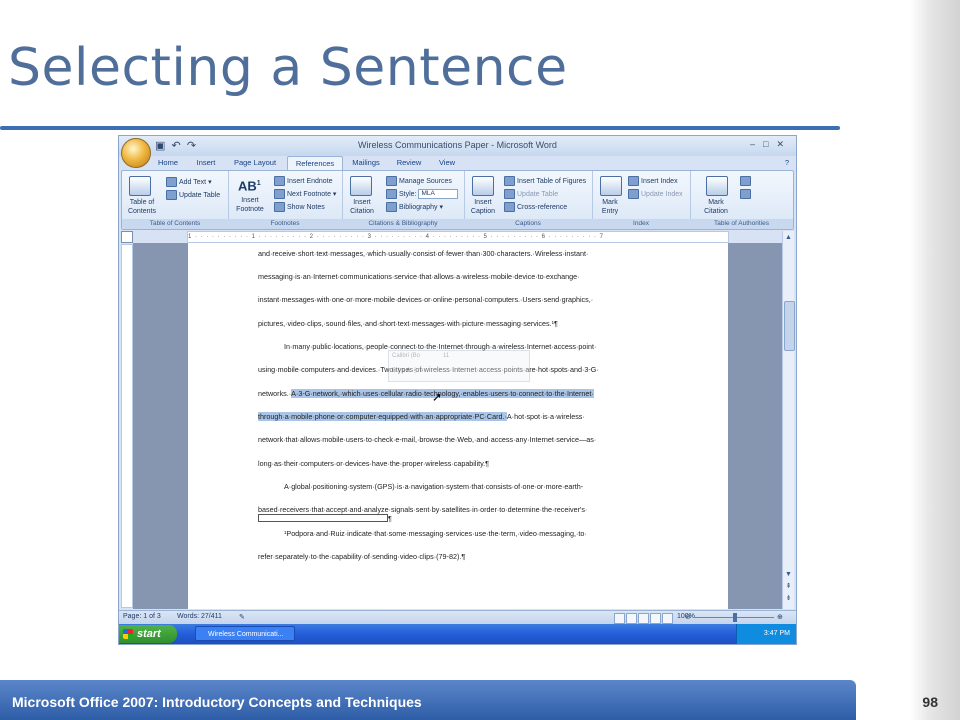  I want to click on window-controls: –□✕, so click(771, 144).